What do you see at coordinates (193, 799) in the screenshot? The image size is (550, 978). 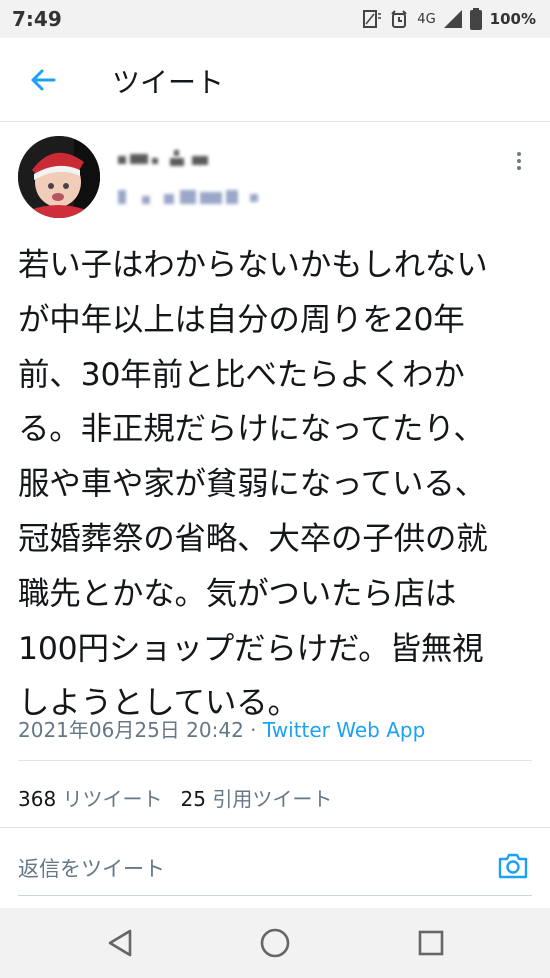 I see `quotes-count: 25` at bounding box center [193, 799].